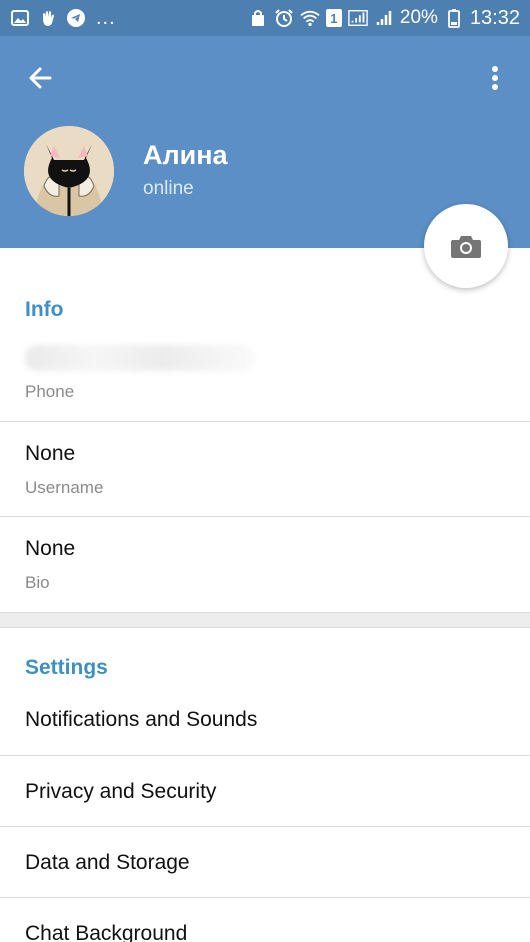 The width and height of the screenshot is (530, 942). Describe the element at coordinates (20, 18) in the screenshot. I see `gallery-icon` at that location.